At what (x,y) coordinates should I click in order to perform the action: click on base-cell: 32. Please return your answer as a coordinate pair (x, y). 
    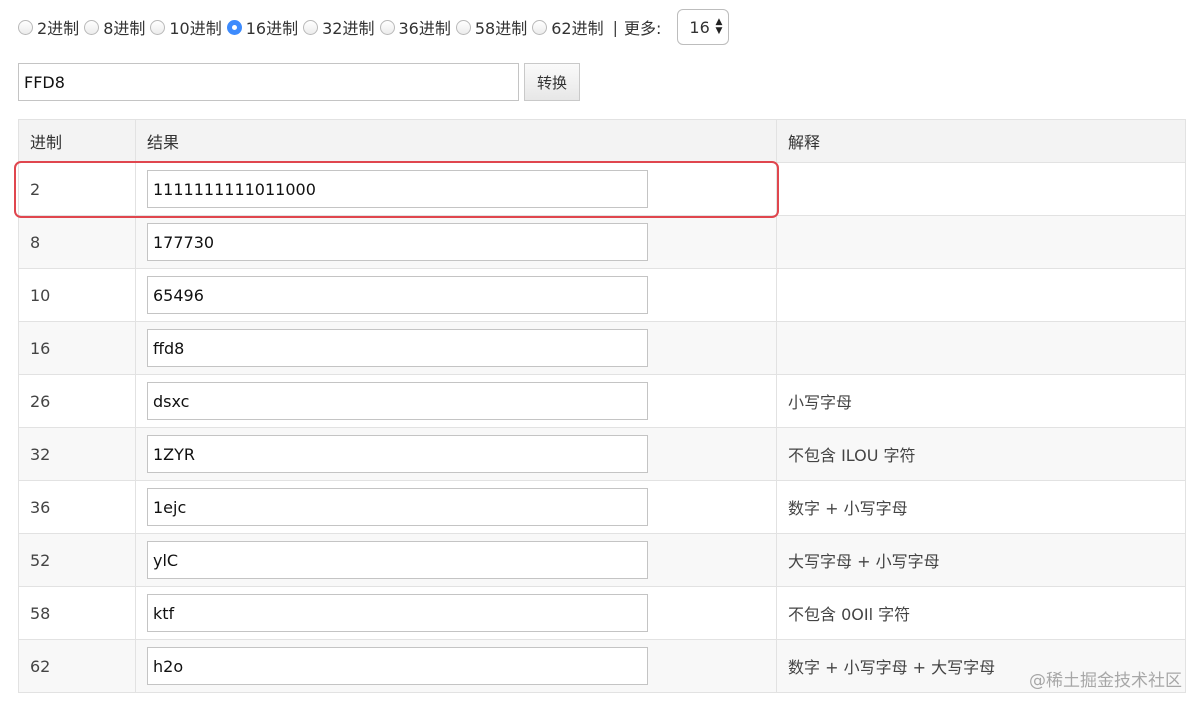
    Looking at the image, I should click on (77, 454).